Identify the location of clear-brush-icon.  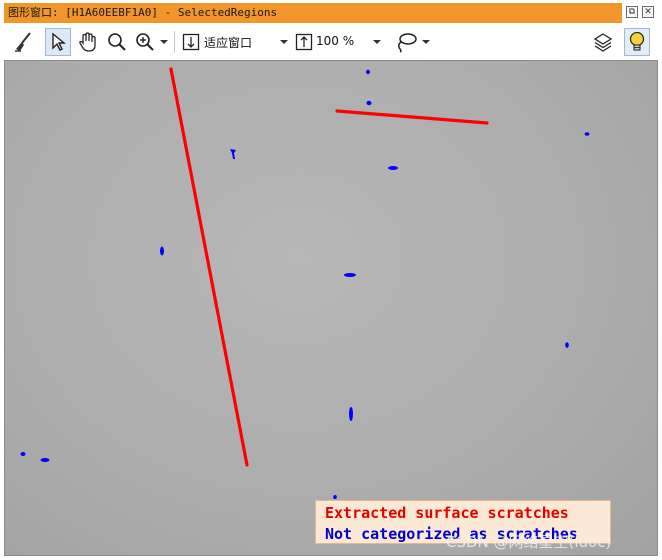
(23, 42).